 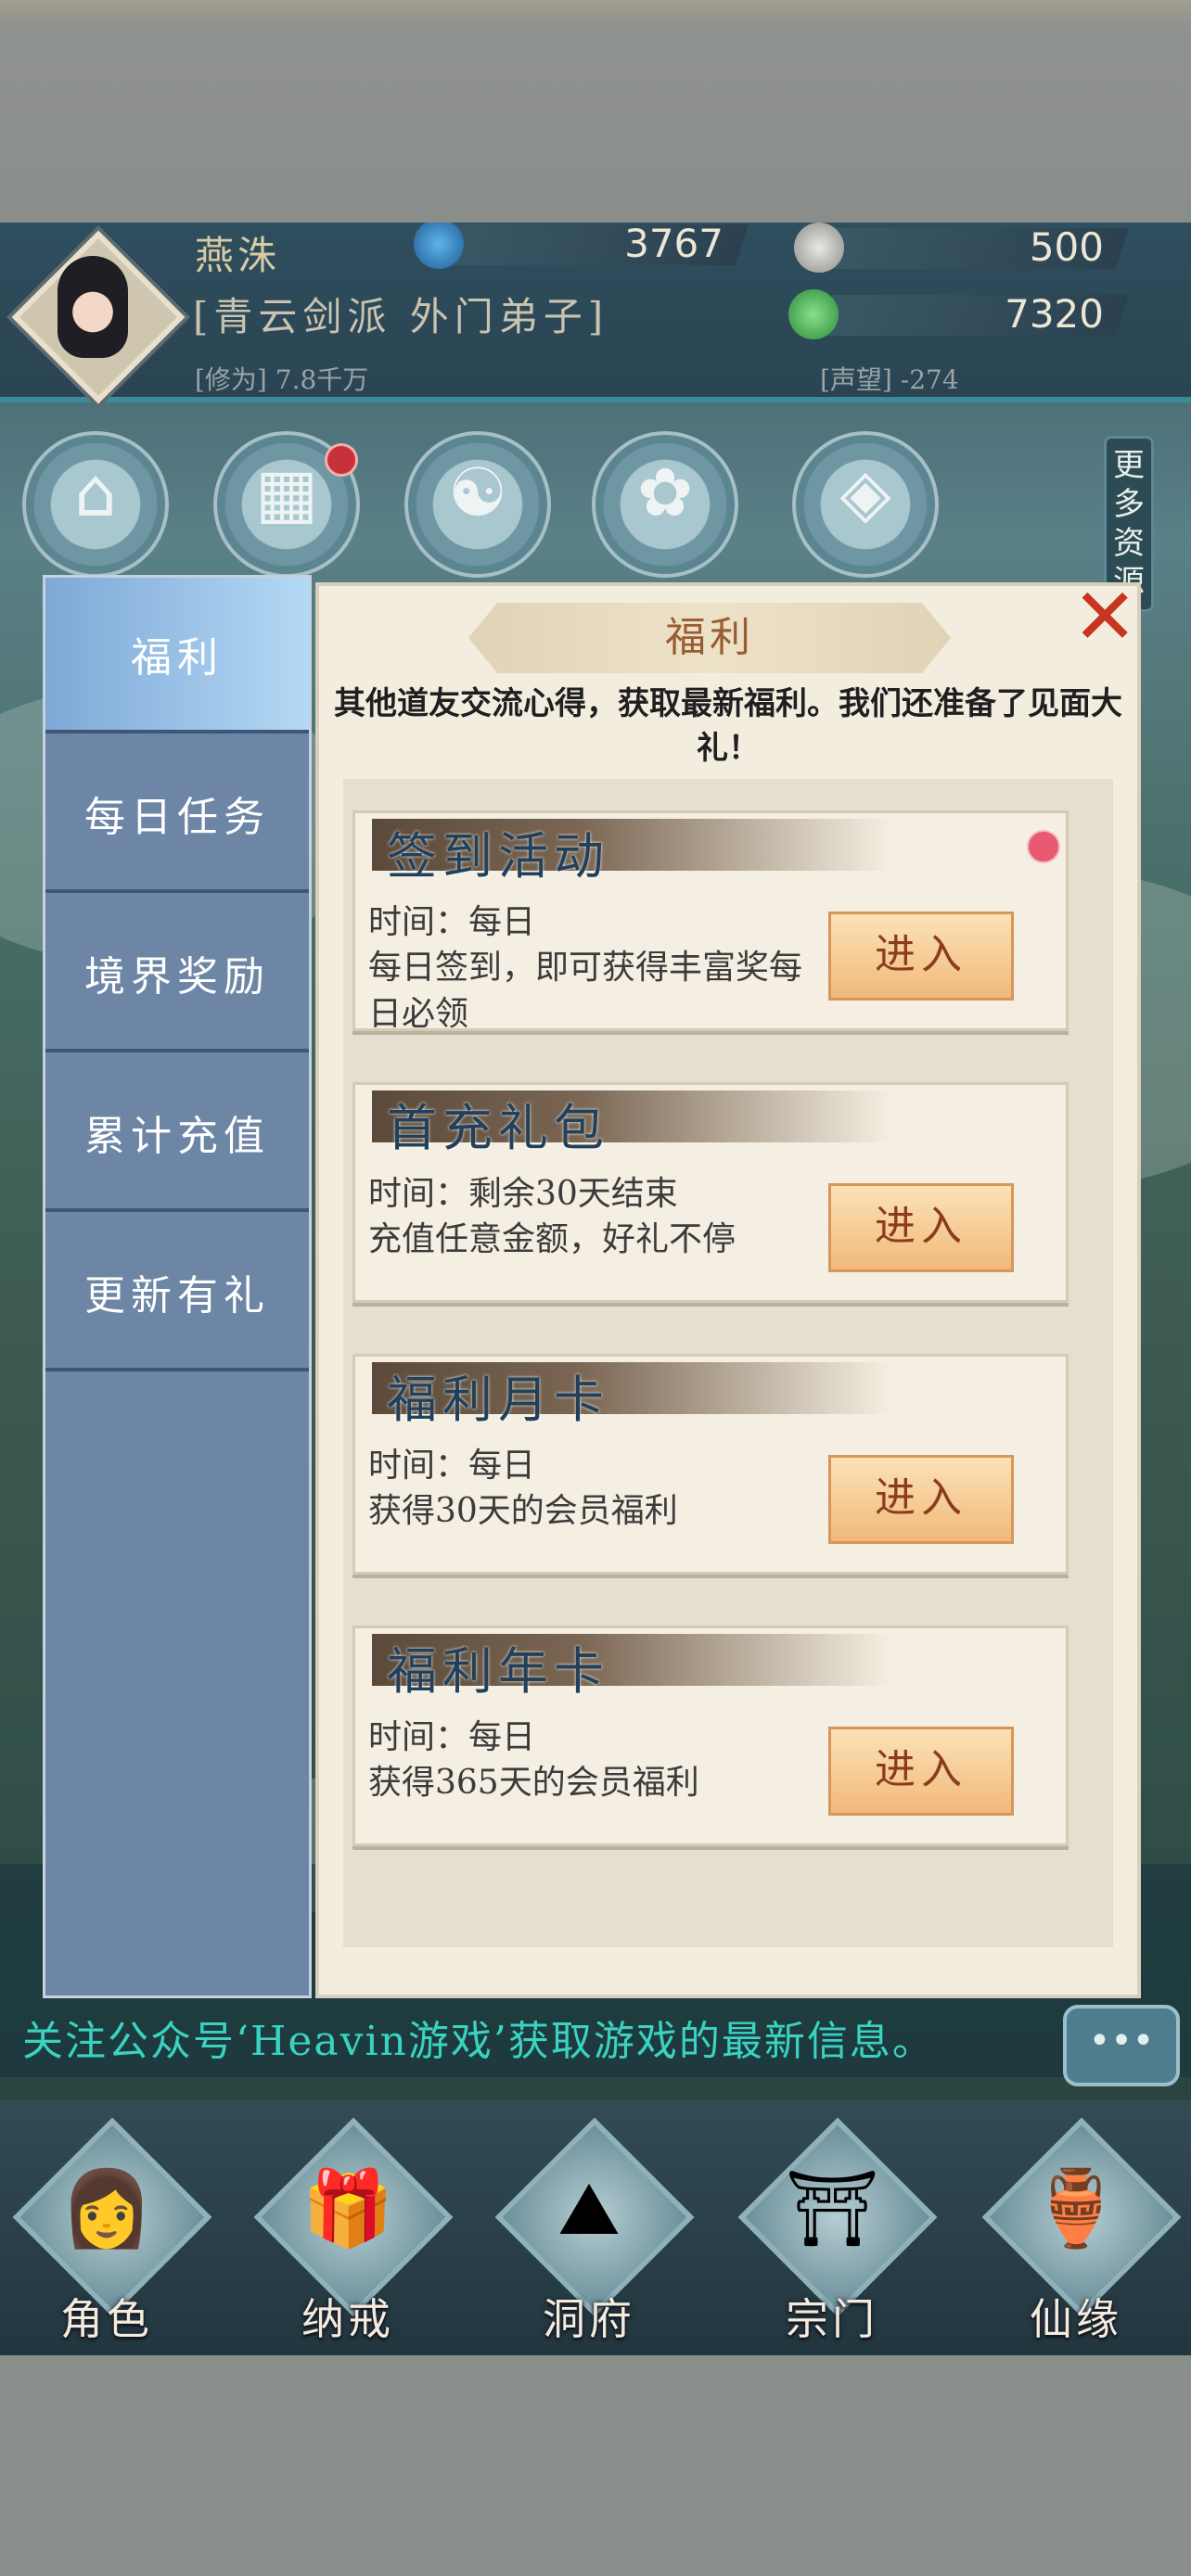 I want to click on nav-circle-lotus: ✿, so click(x=665, y=505).